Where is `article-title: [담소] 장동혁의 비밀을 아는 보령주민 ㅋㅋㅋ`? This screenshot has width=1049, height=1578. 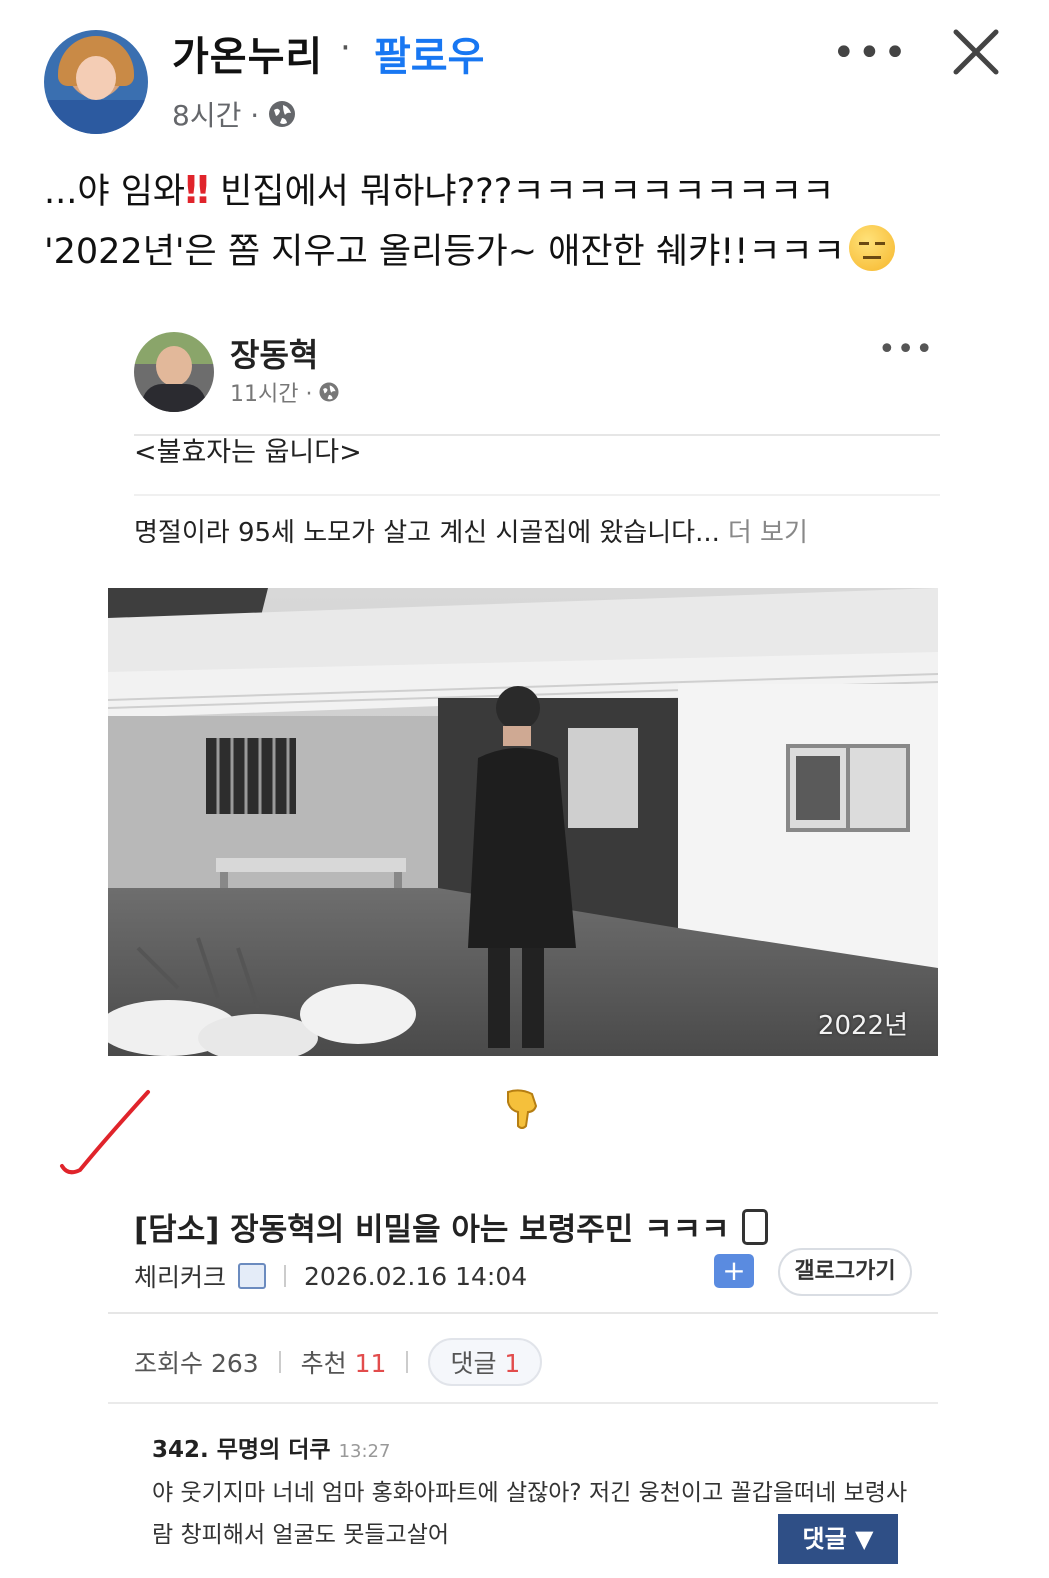
article-title: [담소] 장동혁의 비밀을 아는 보령주민 ㅋㅋㅋ is located at coordinates (451, 1226).